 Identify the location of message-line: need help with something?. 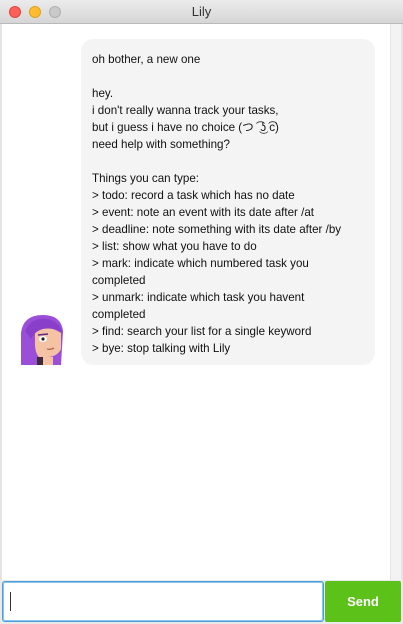
(161, 144).